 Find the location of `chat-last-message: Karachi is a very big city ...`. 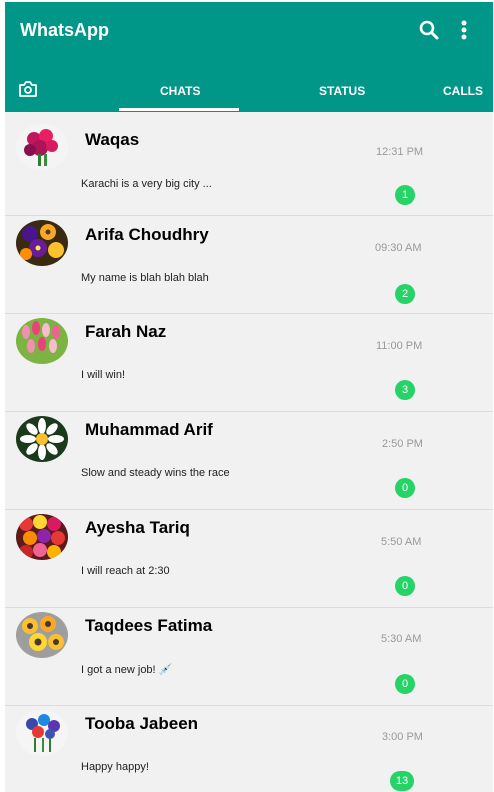

chat-last-message: Karachi is a very big city ... is located at coordinates (146, 184).